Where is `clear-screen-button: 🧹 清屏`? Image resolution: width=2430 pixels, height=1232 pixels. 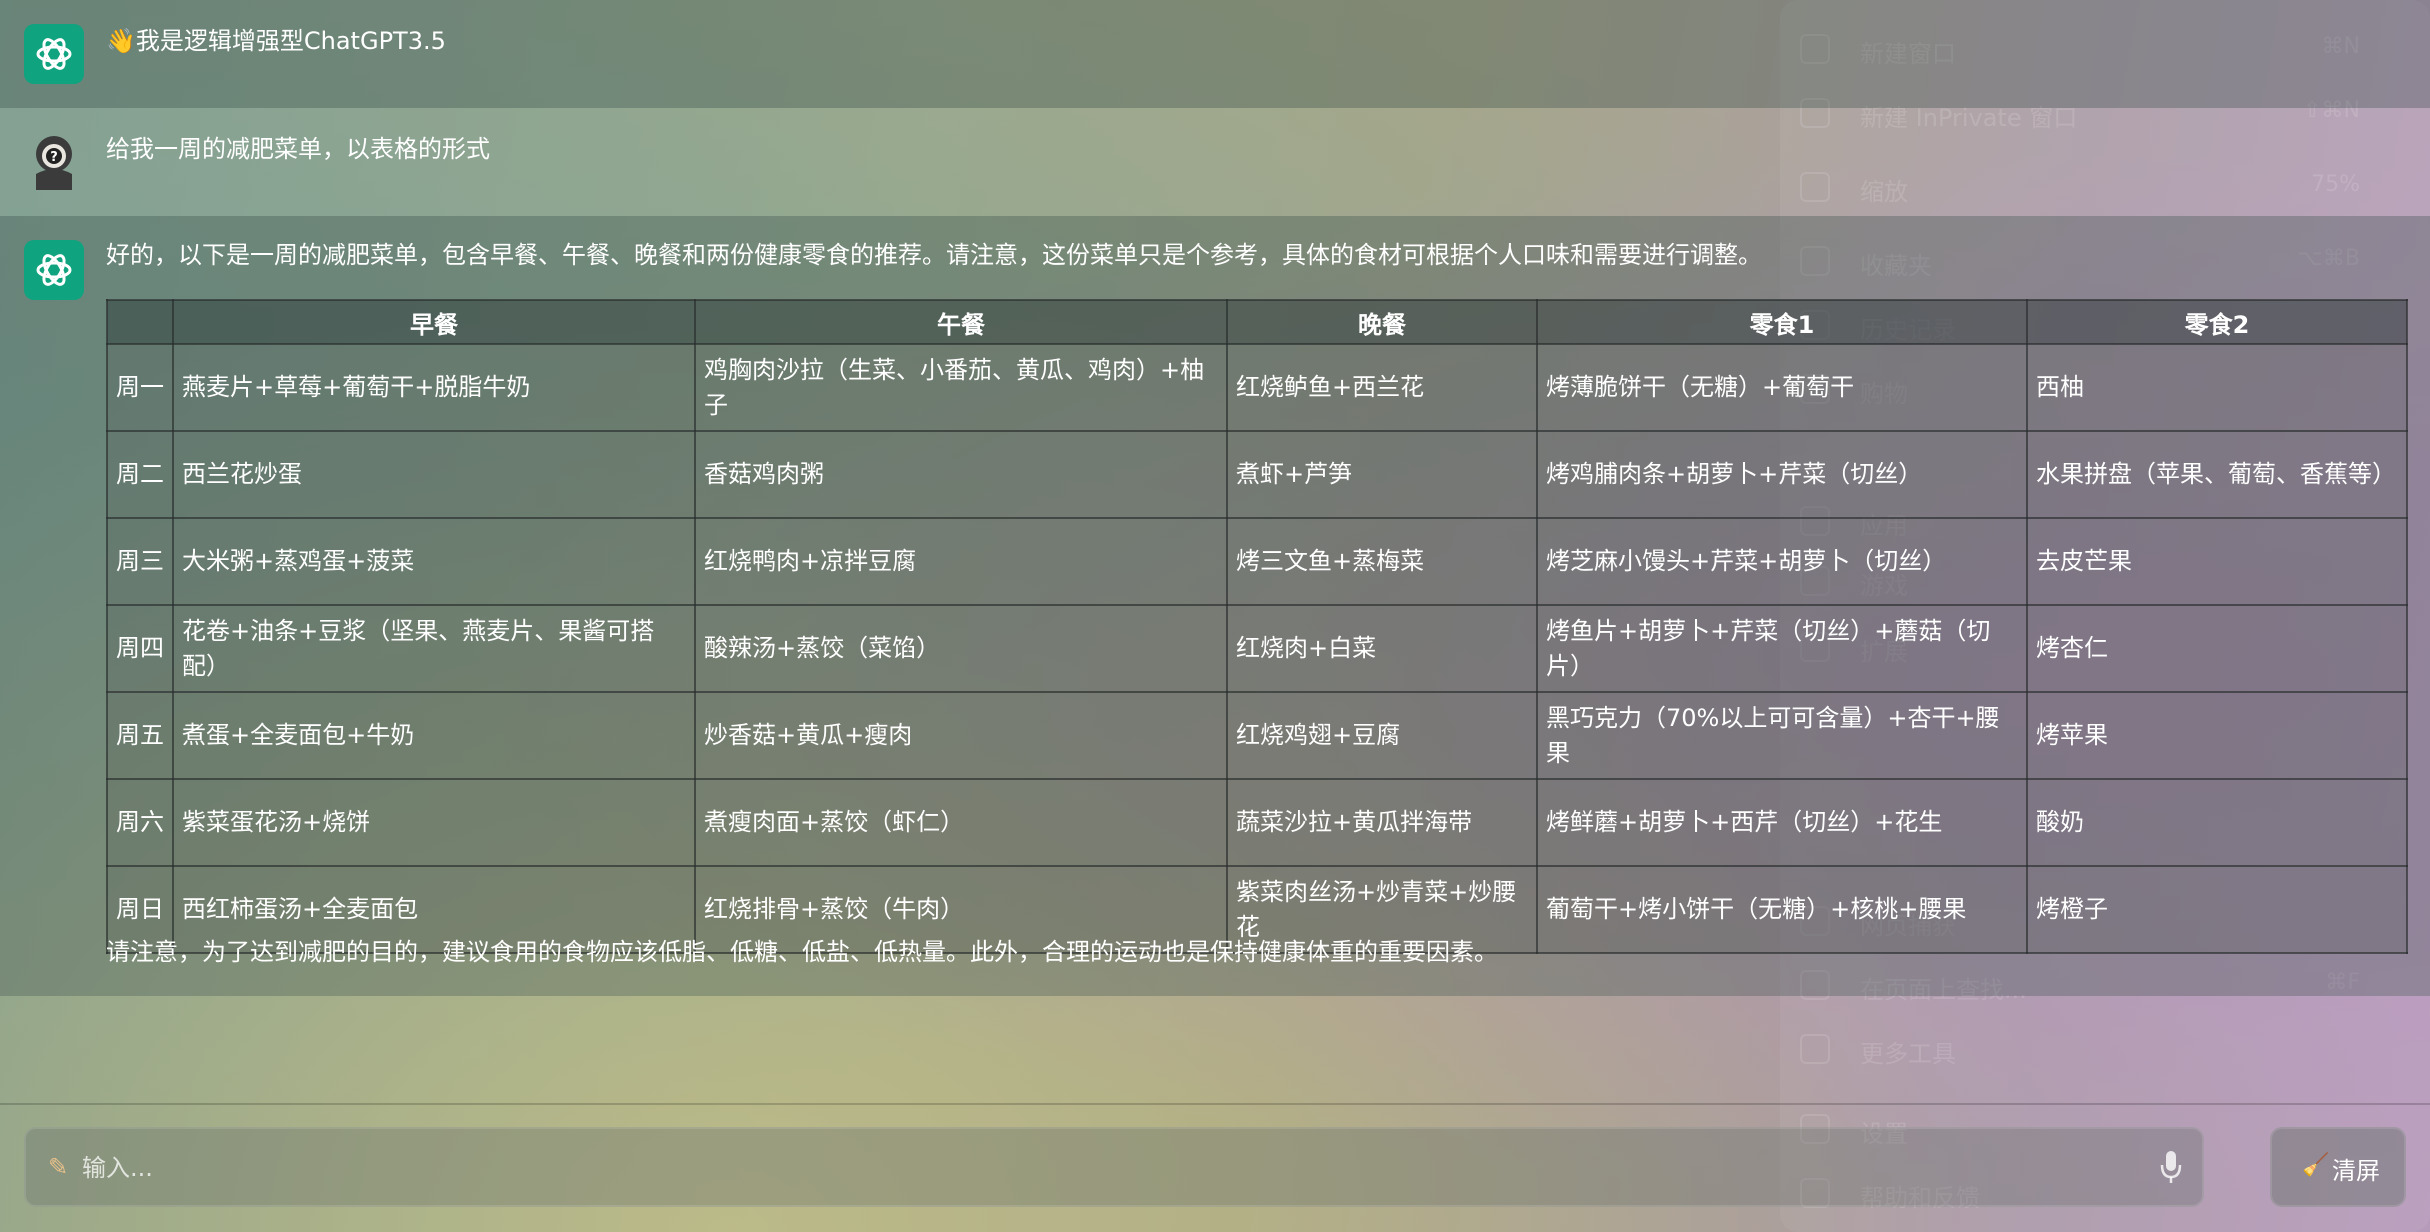
clear-screen-button: 🧹 清屏 is located at coordinates (2338, 1167).